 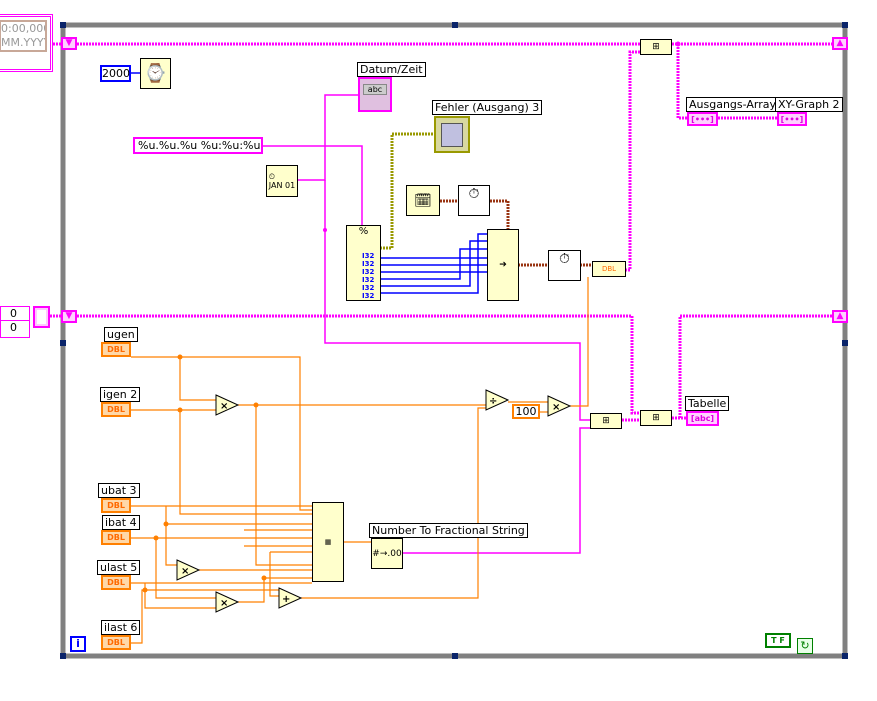 What do you see at coordinates (116, 582) in the screenshot?
I see `ulast-5-control: DBL` at bounding box center [116, 582].